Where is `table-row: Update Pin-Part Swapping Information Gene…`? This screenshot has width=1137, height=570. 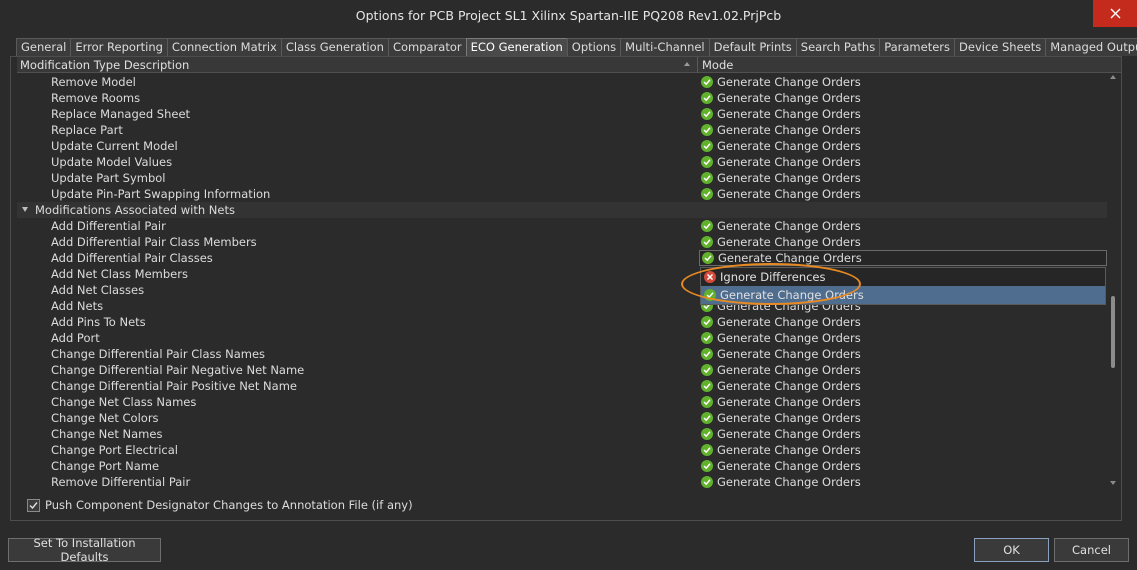 table-row: Update Pin-Part Swapping Information Gene… is located at coordinates (562, 194).